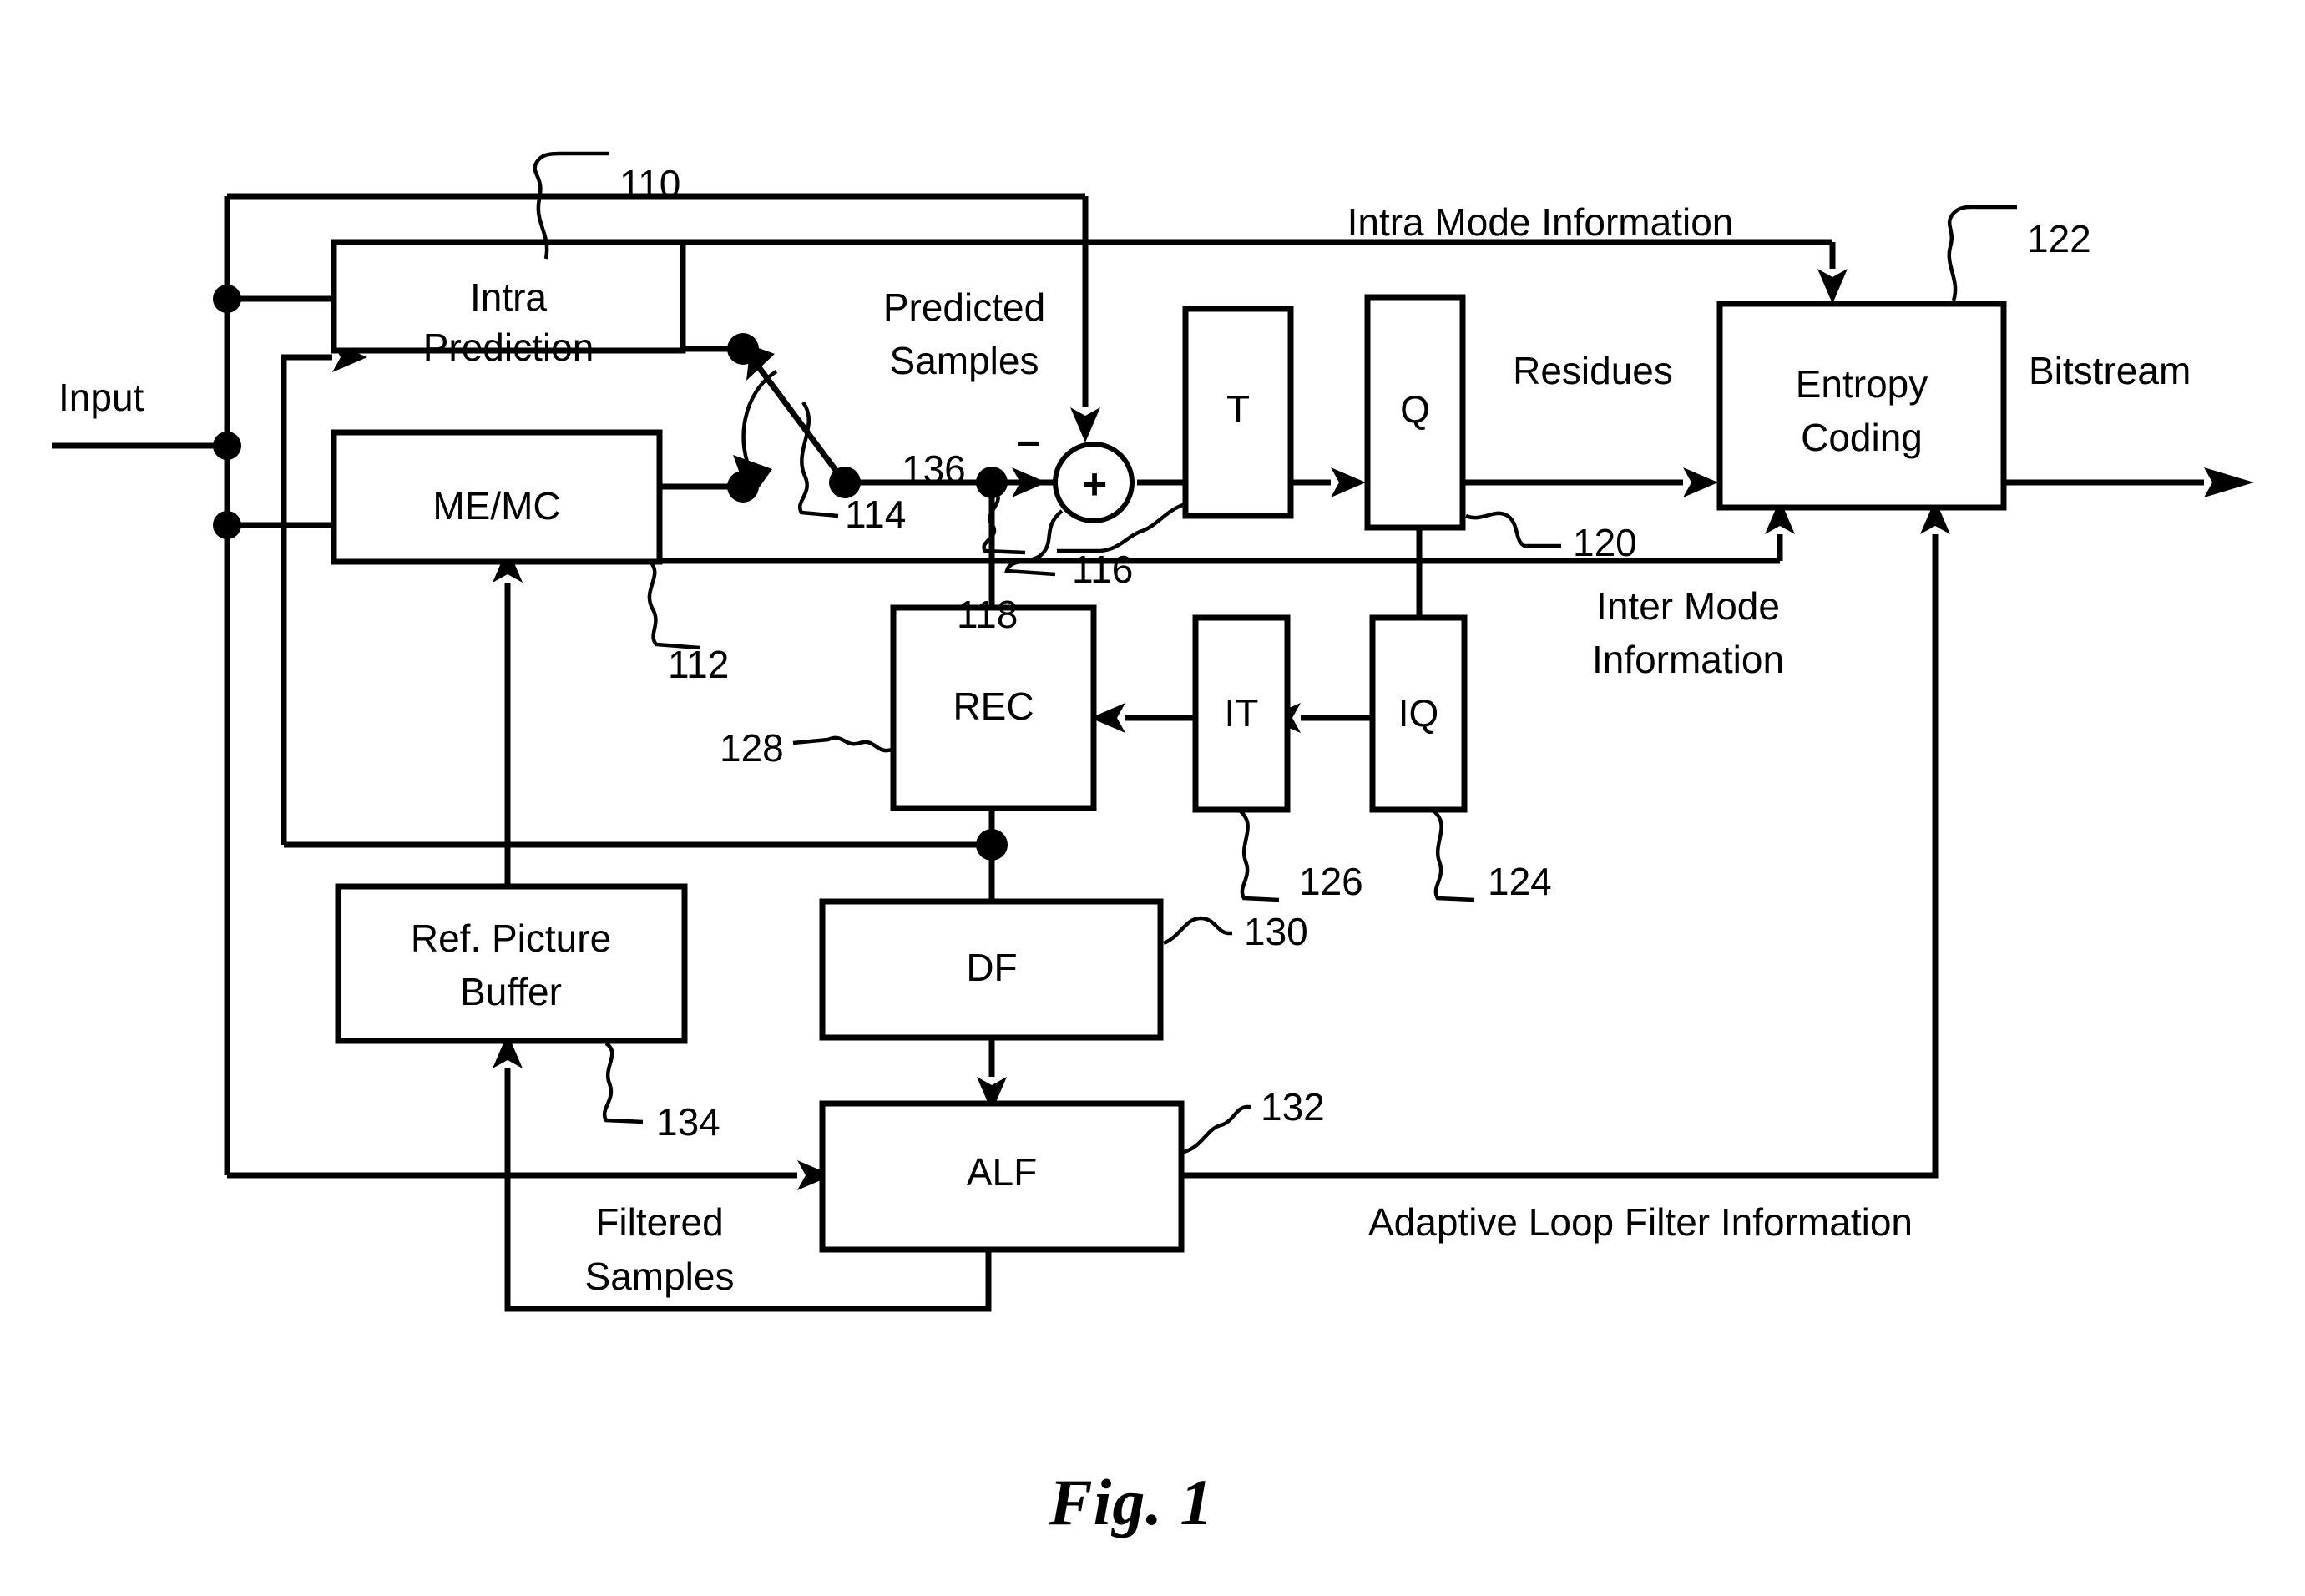  I want to click on wire-switch-blade, so click(798, 420).